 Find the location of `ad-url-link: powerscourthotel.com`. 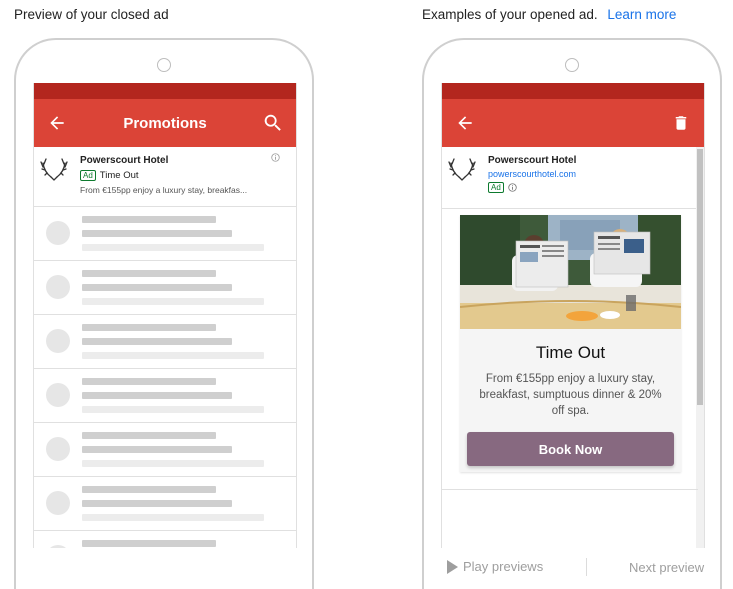

ad-url-link: powerscourthotel.com is located at coordinates (588, 174).